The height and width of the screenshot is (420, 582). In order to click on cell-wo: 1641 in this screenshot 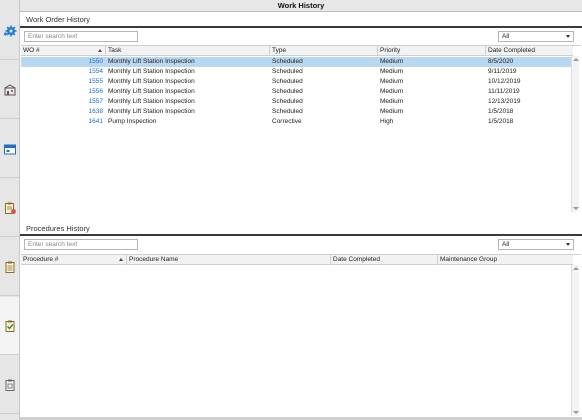, I will do `click(63, 122)`.